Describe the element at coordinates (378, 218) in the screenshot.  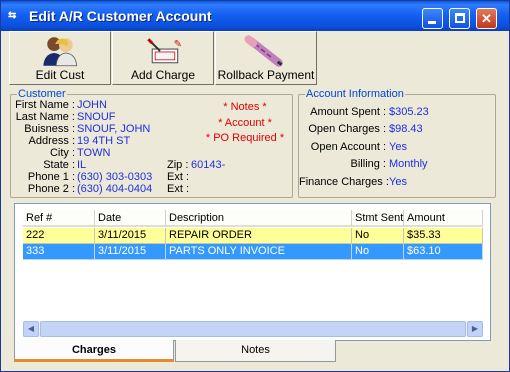
I see `column-stmt-sent: Stmt Sent` at that location.